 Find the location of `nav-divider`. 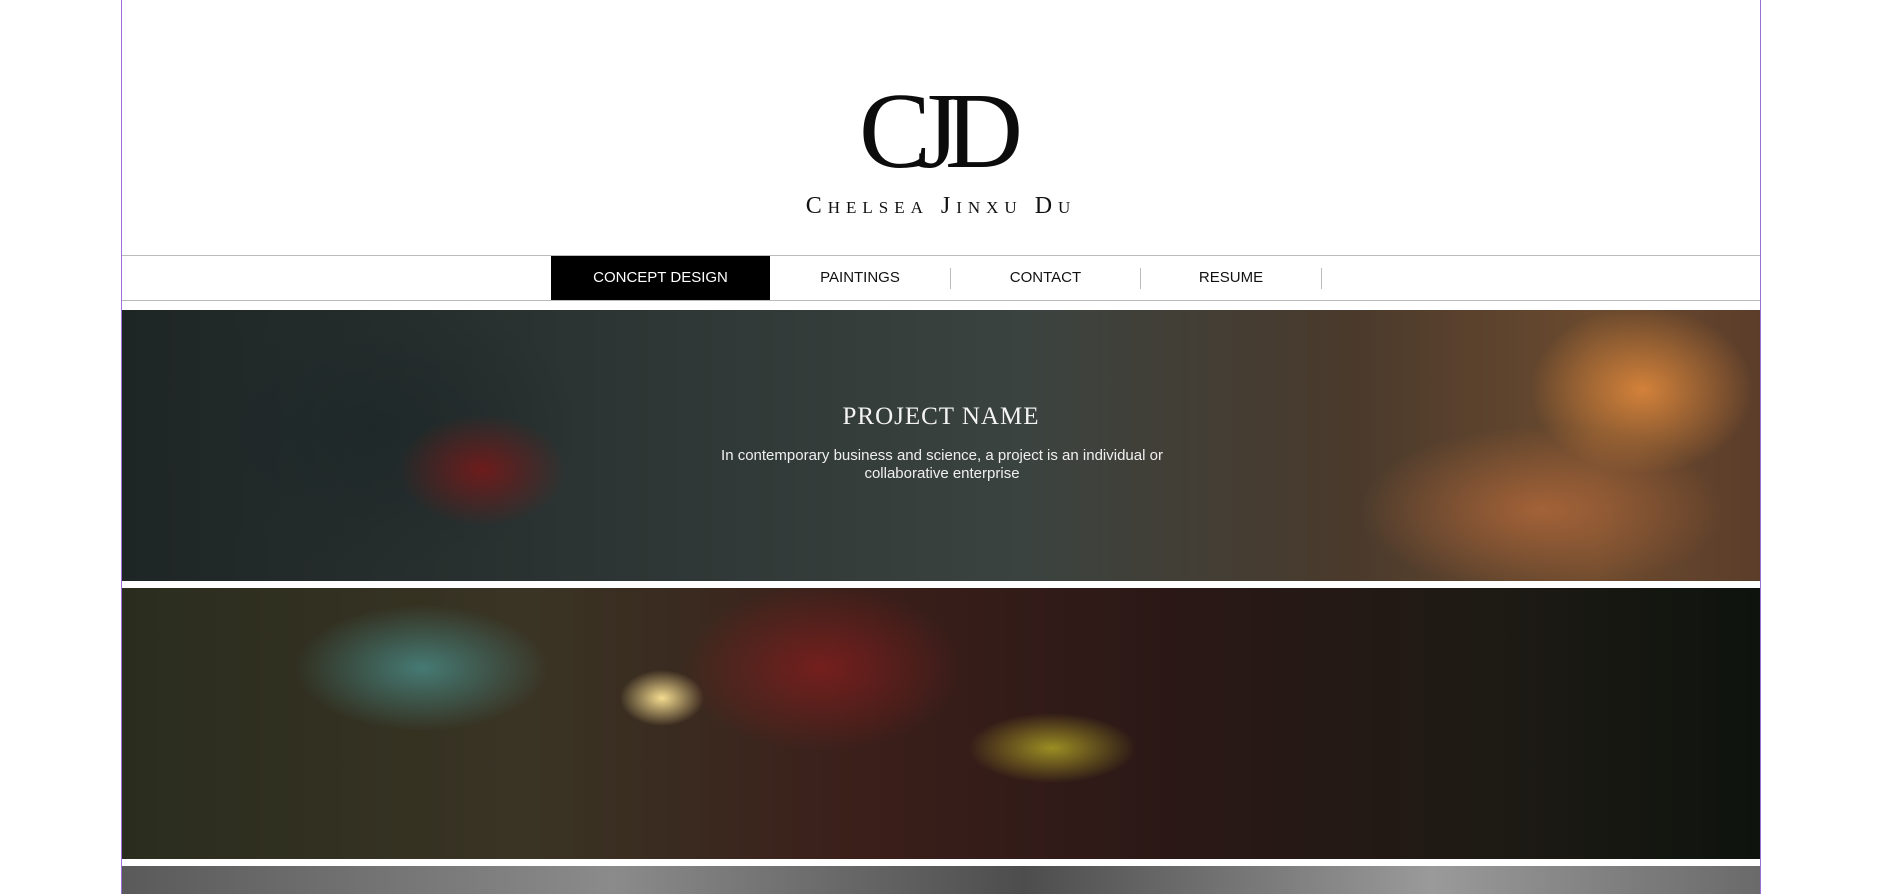

nav-divider is located at coordinates (1321, 278).